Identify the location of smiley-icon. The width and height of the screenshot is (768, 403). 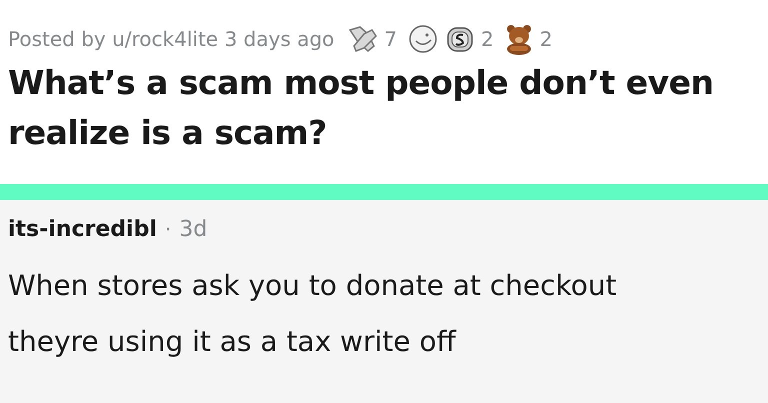
(423, 39).